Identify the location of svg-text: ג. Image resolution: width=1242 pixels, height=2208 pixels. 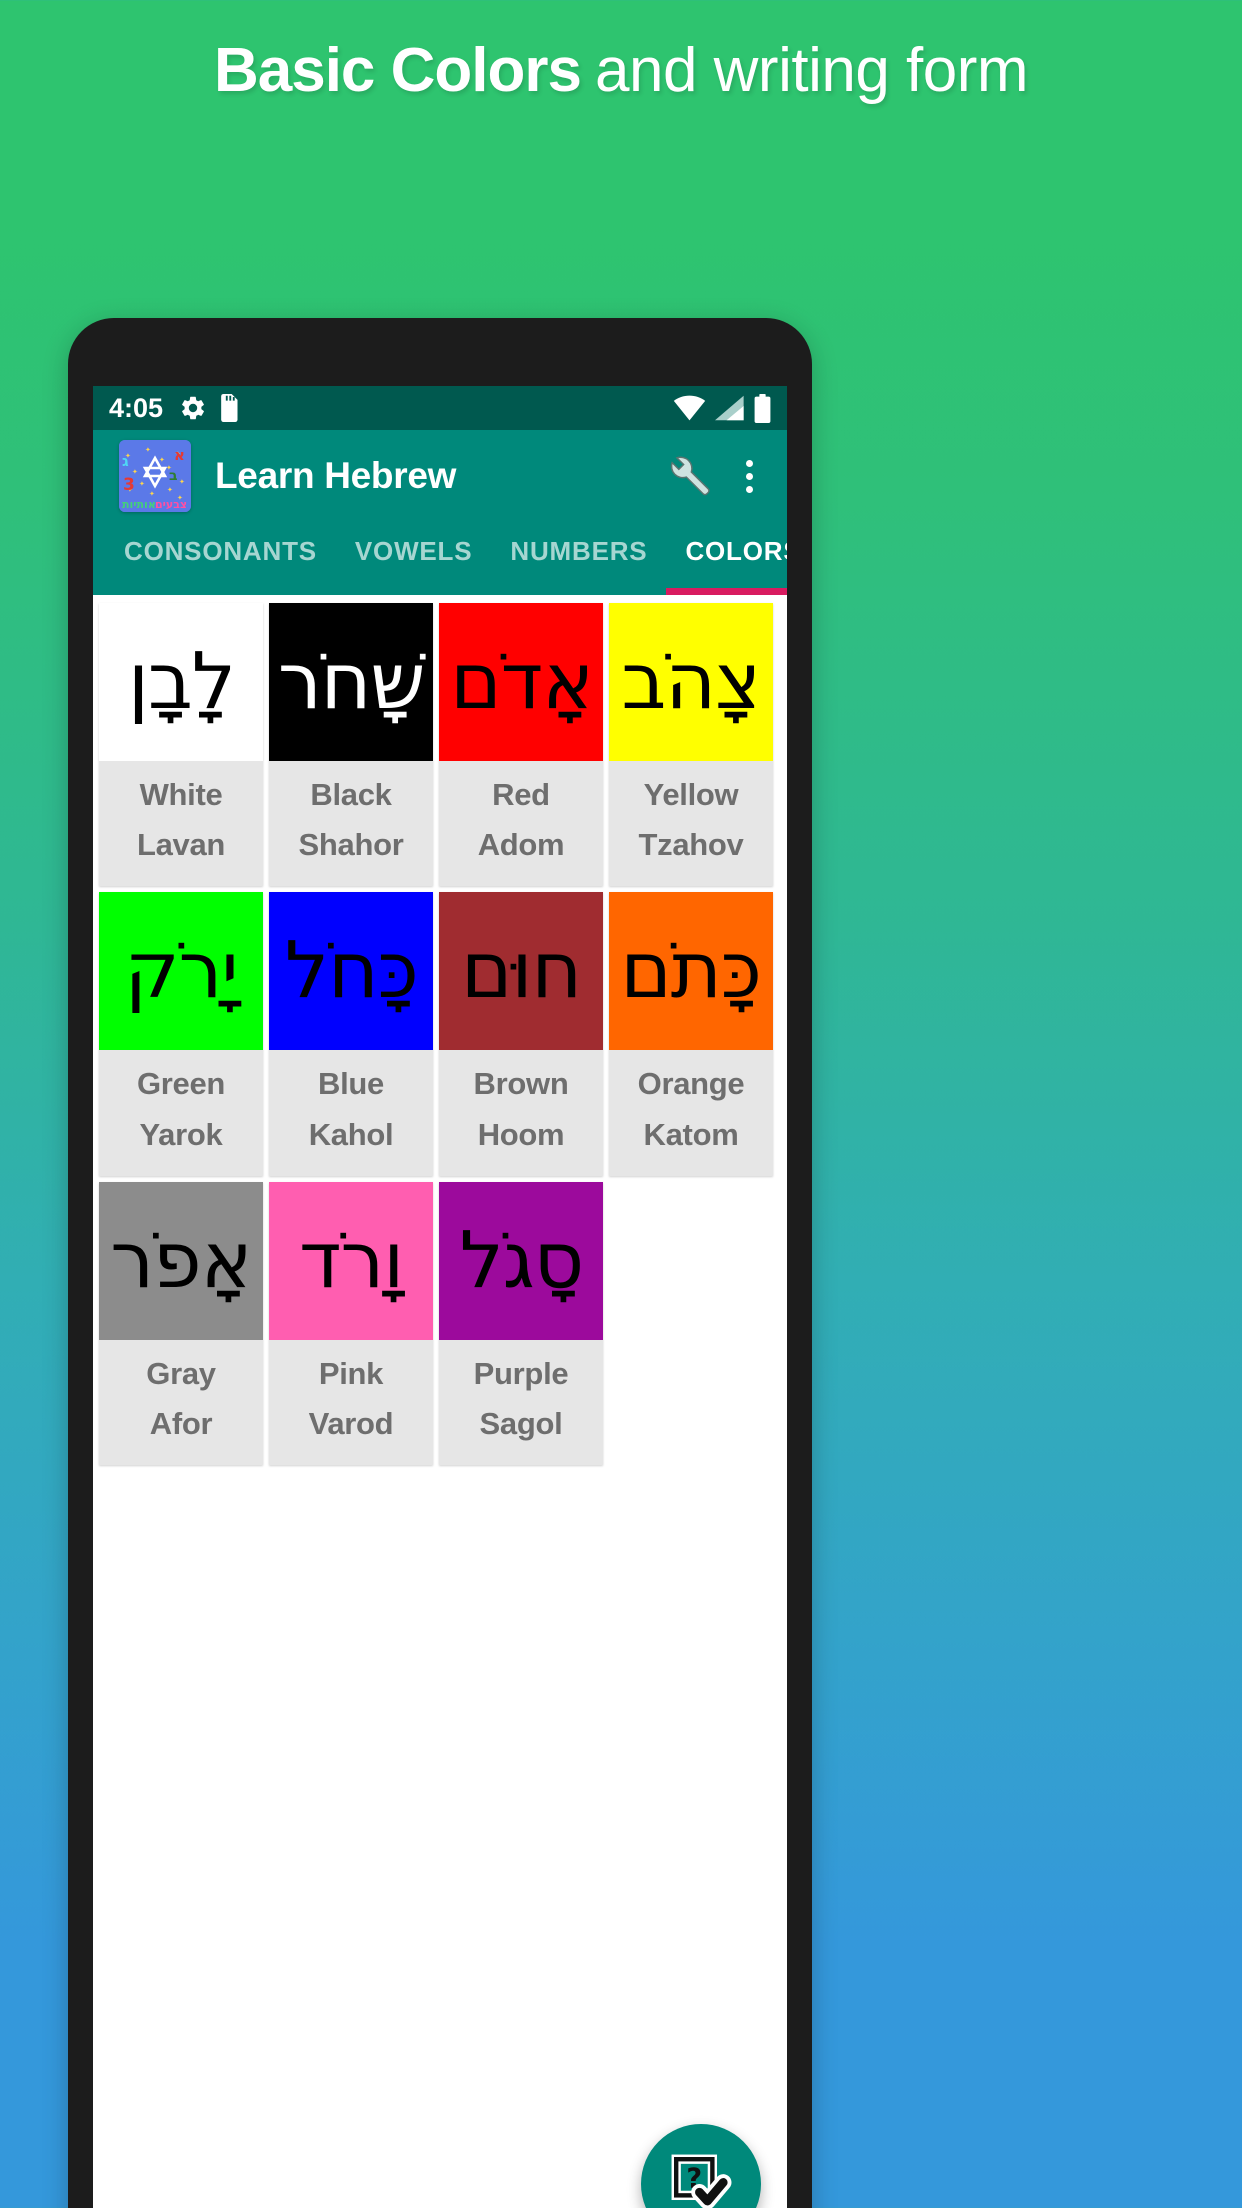
(125, 461).